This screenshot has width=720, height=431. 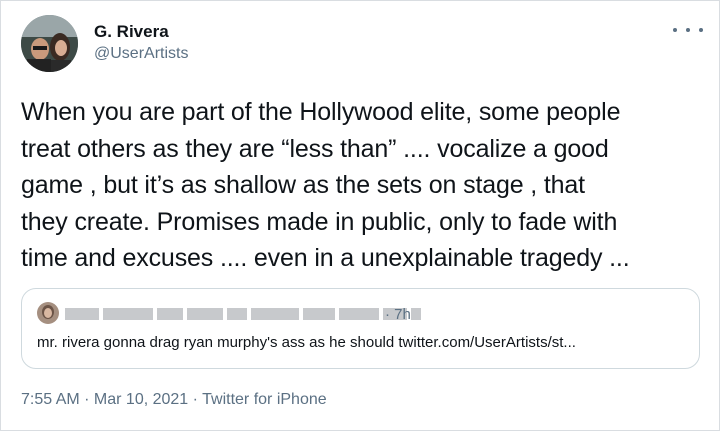 I want to click on quoted-time: · 7h, so click(x=398, y=314).